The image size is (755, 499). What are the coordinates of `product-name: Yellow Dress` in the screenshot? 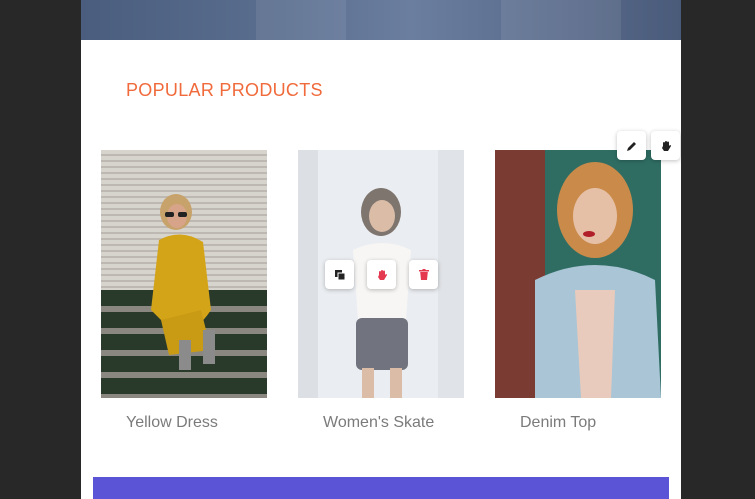 It's located at (172, 423).